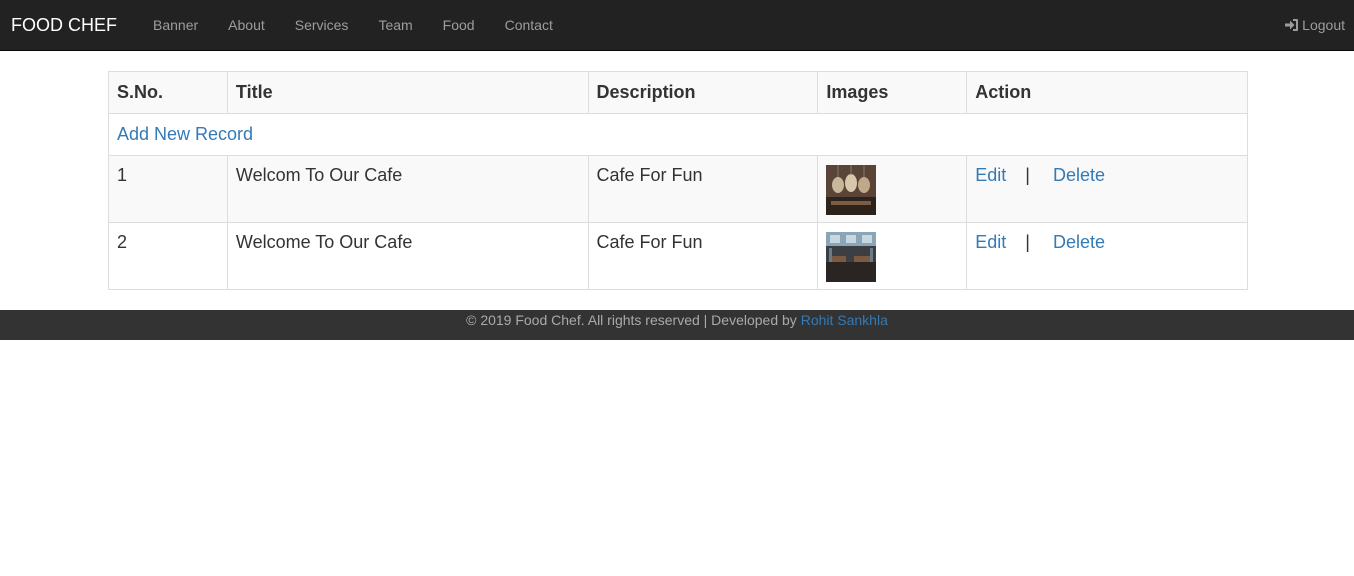 This screenshot has height=576, width=1354. I want to click on column-header-description: Description, so click(703, 92).